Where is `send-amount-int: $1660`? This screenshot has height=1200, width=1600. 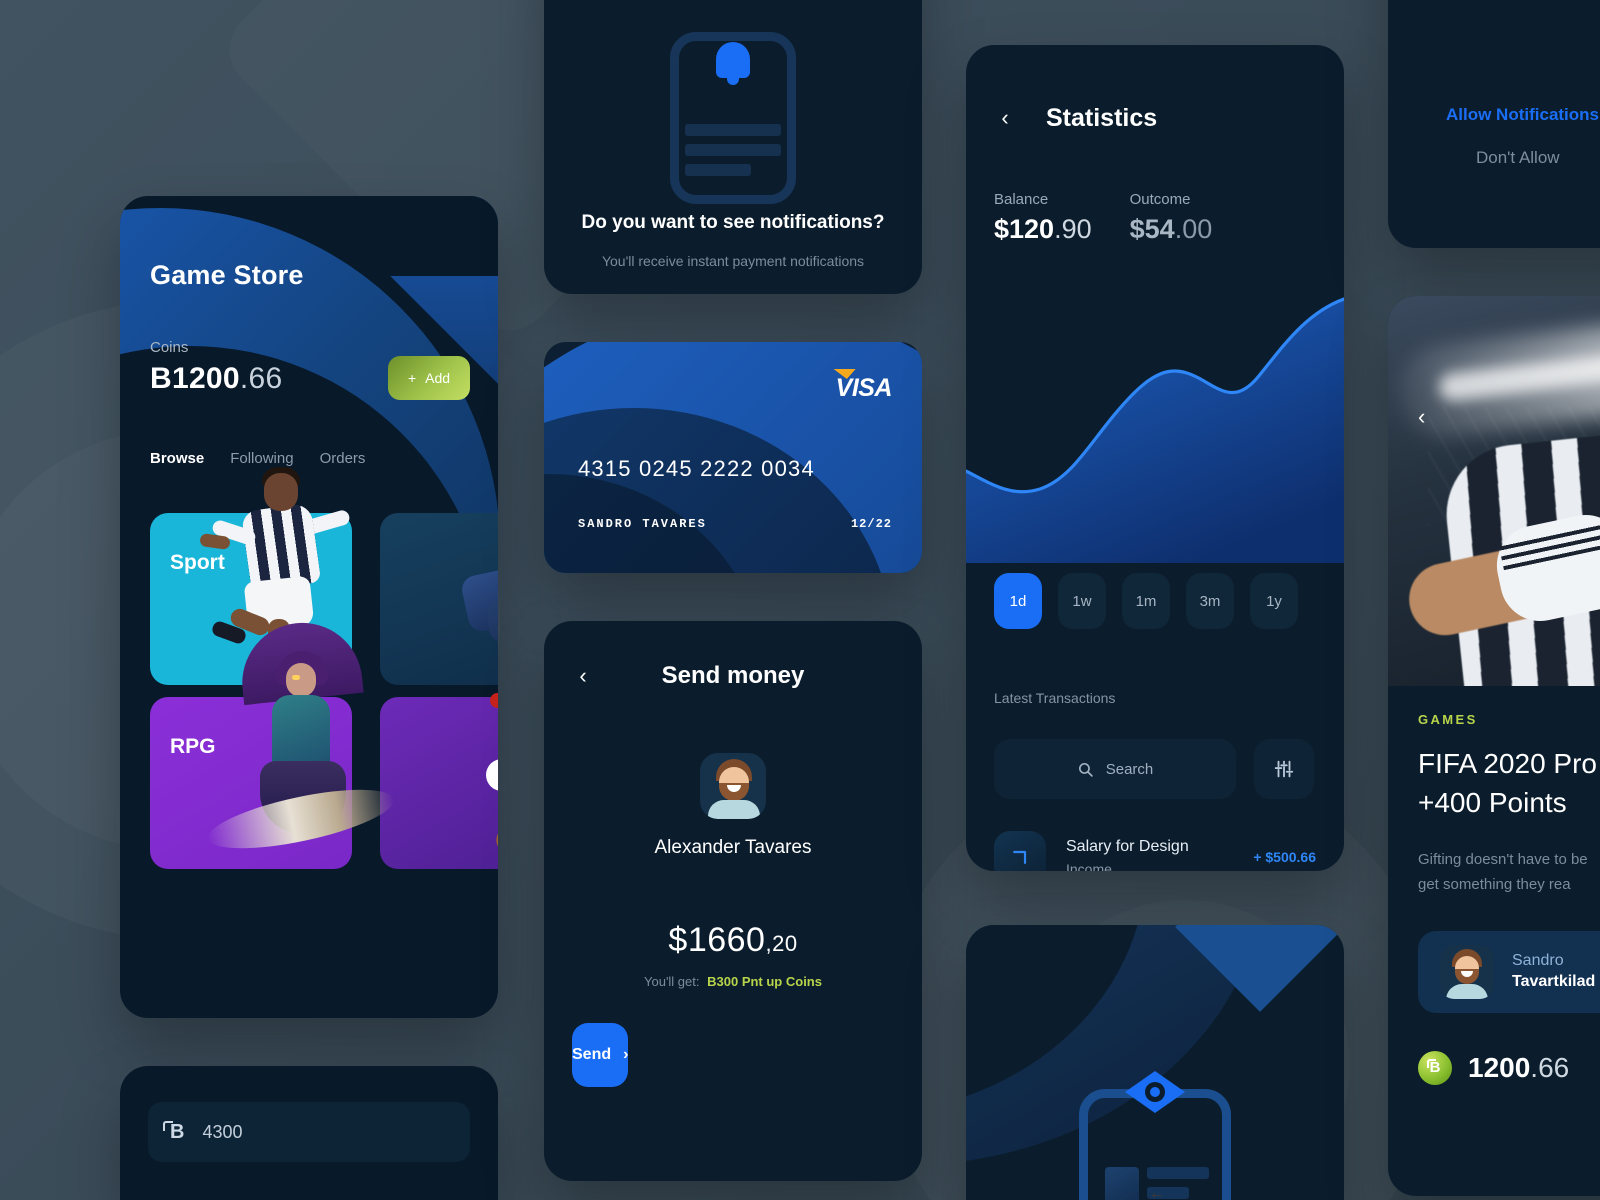
send-amount-int: $1660 is located at coordinates (717, 940).